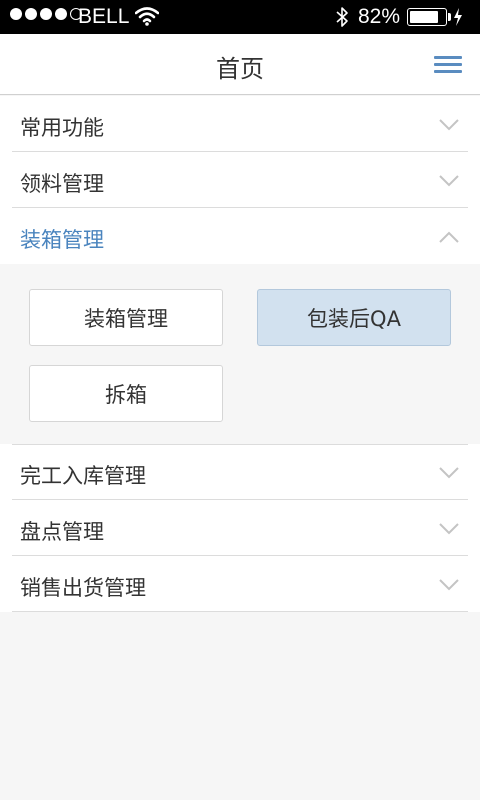  What do you see at coordinates (240, 180) in the screenshot?
I see `section-material-requisition: 领料管理` at bounding box center [240, 180].